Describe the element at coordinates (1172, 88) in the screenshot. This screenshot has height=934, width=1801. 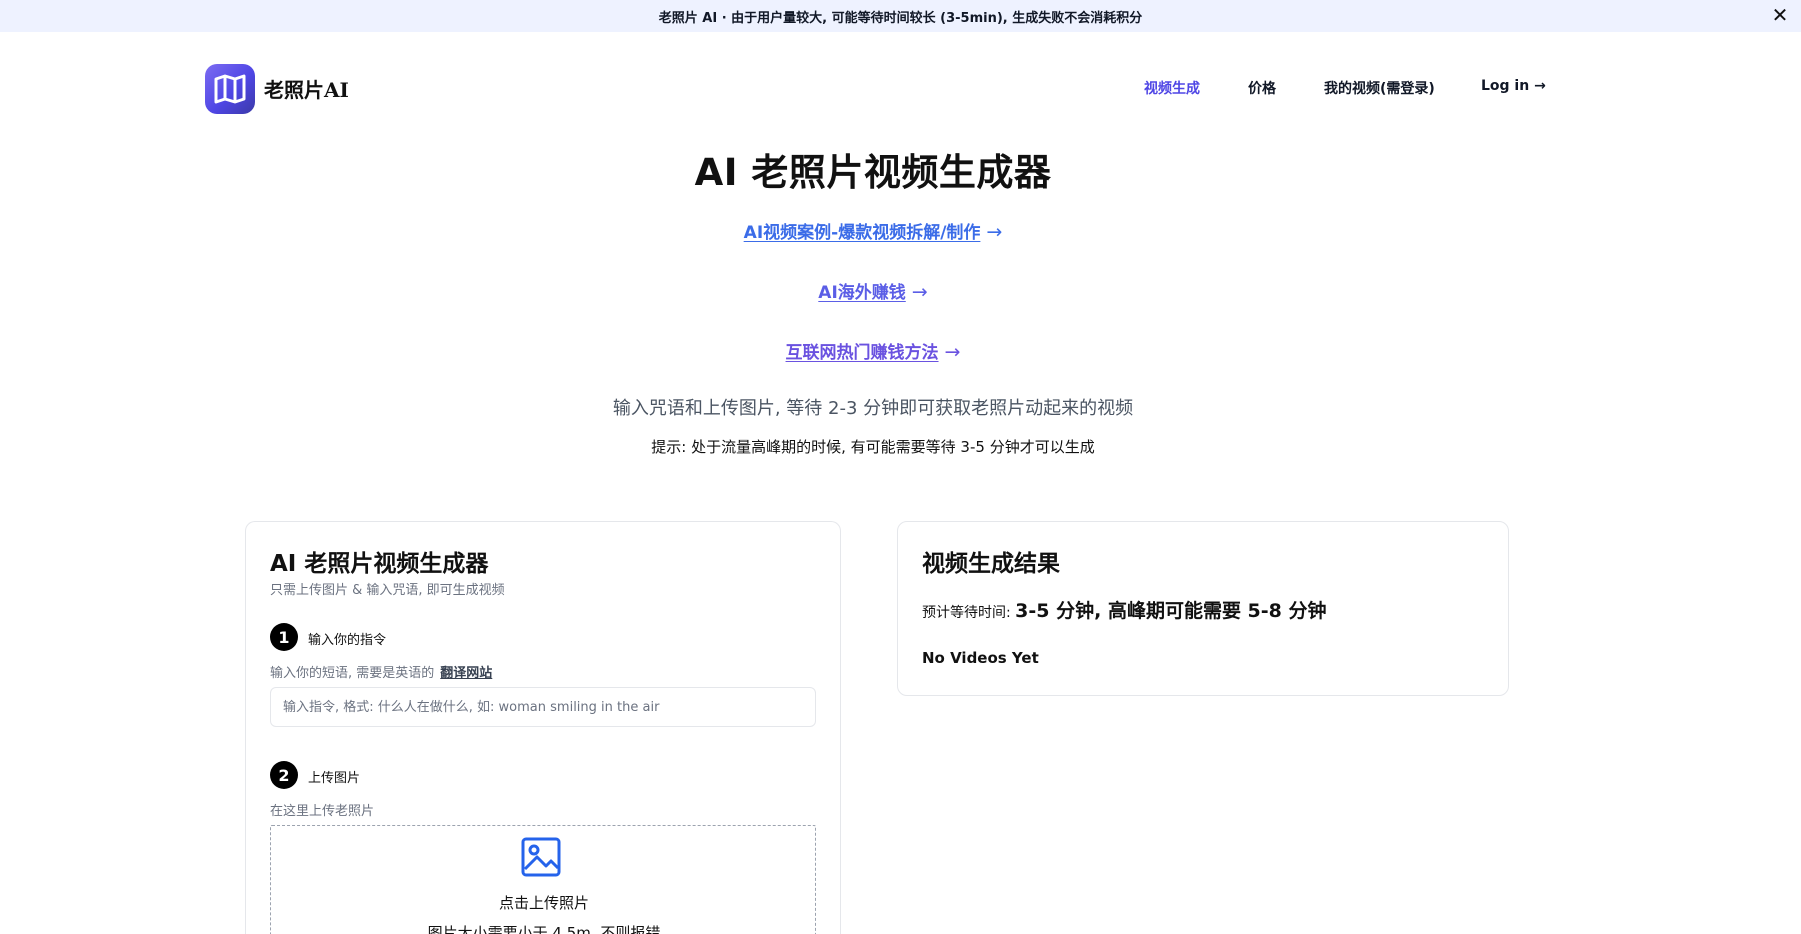
I see `nav-video-generation: 视频生成` at that location.